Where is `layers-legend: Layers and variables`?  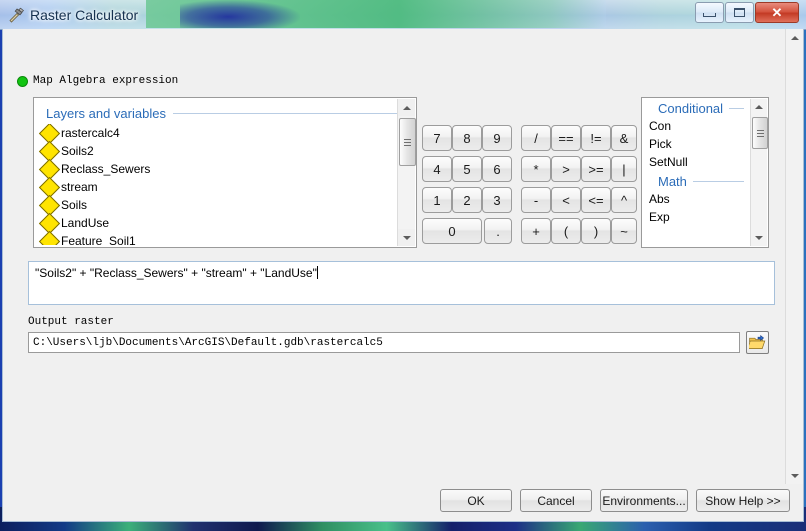 layers-legend: Layers and variables is located at coordinates (227, 113).